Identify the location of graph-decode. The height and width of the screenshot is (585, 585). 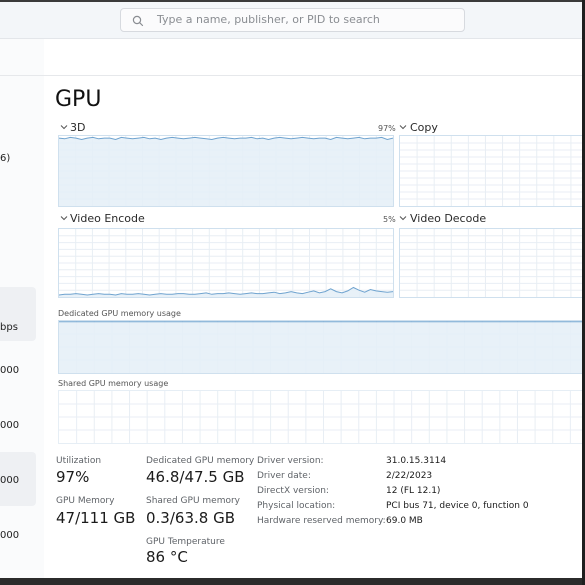
(492, 263).